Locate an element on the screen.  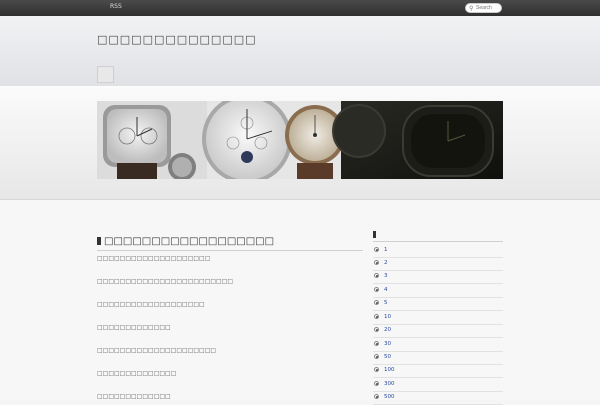
post-line: □□□□□□□□□□□□□□□□□□□ is located at coordinates (151, 304).